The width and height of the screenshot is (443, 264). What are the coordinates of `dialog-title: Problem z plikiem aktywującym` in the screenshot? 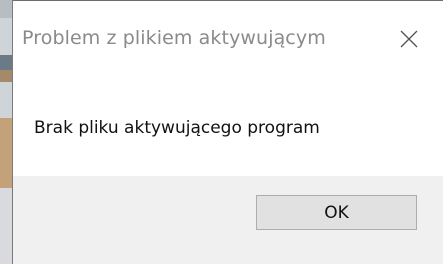 It's located at (174, 38).